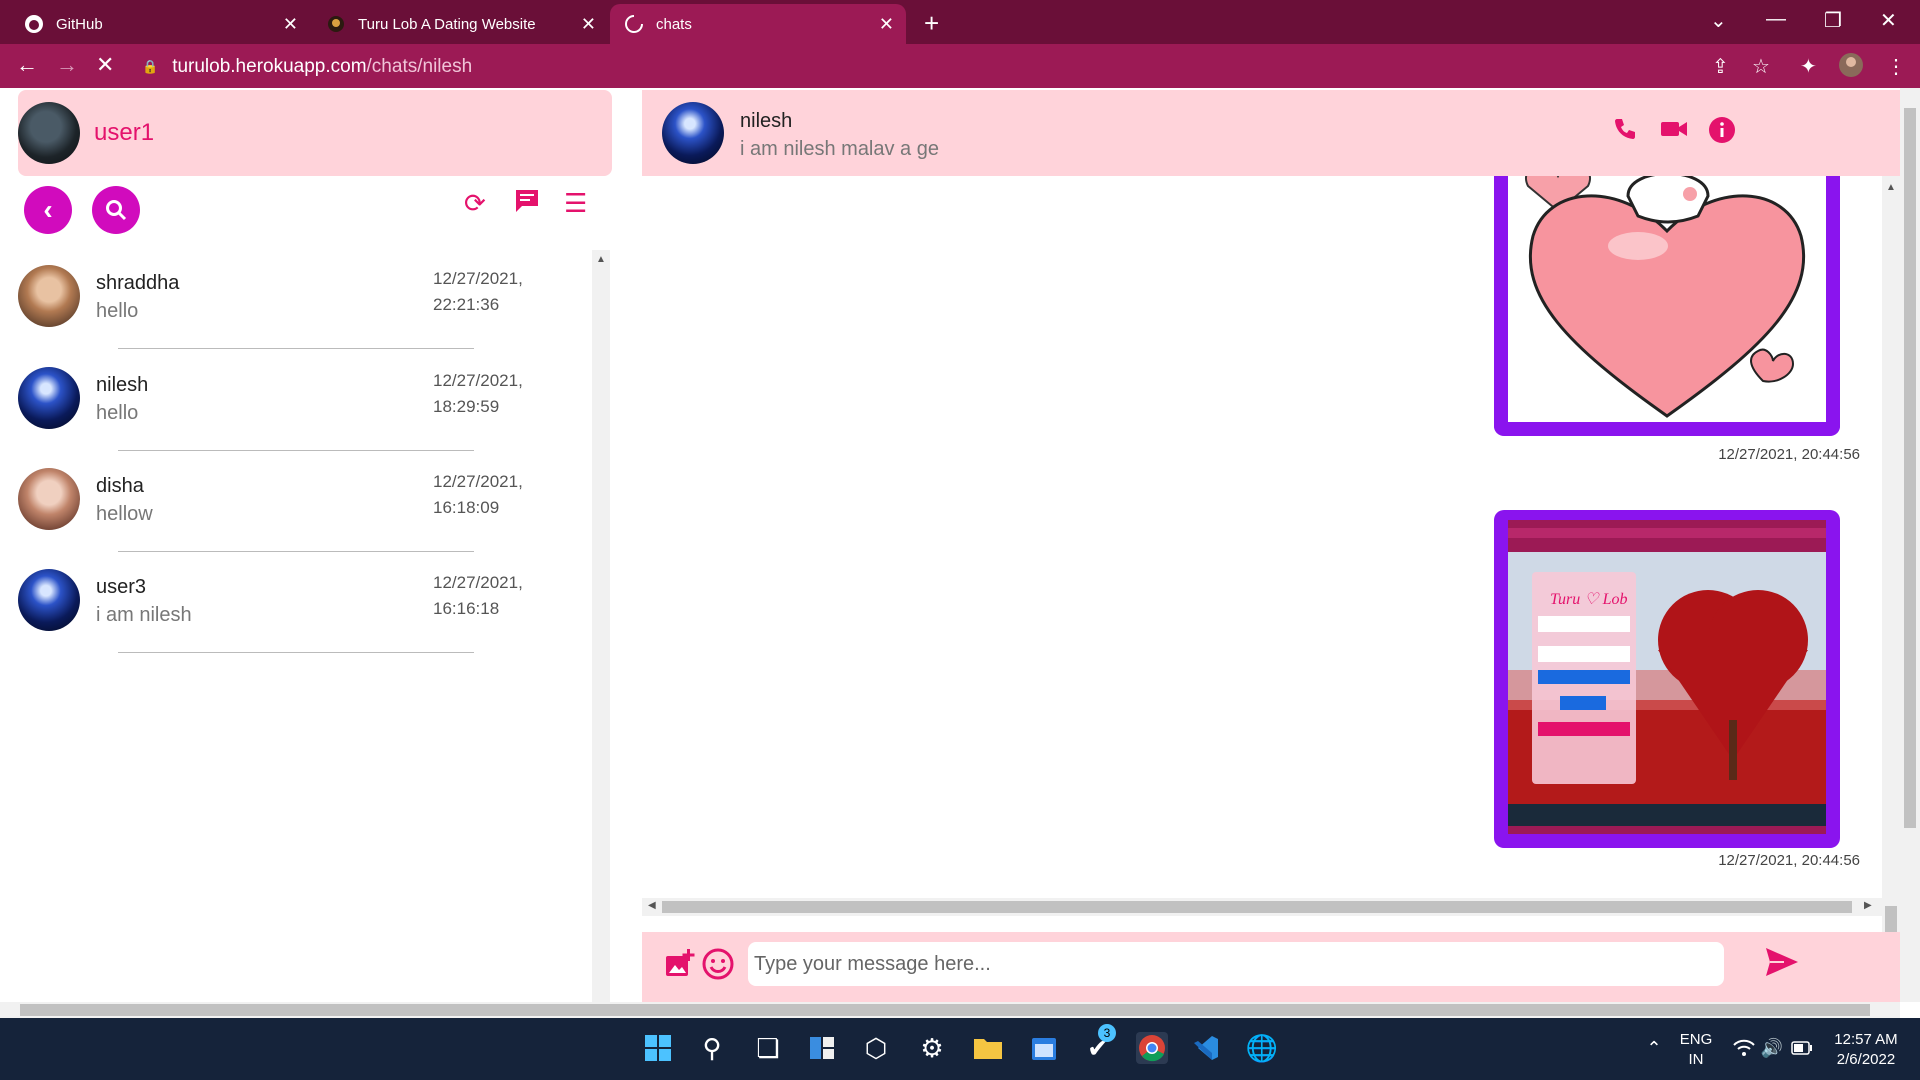  What do you see at coordinates (527, 204) in the screenshot?
I see `new-chat-icon` at bounding box center [527, 204].